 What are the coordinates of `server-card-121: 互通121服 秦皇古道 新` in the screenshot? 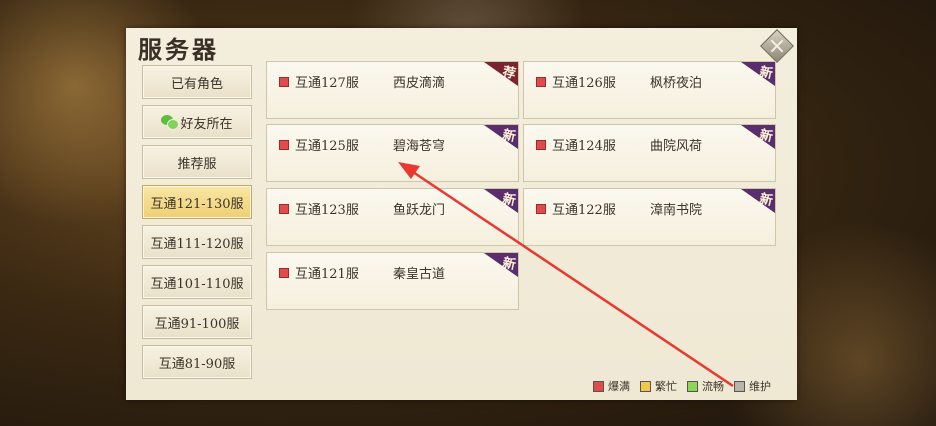 It's located at (392, 281).